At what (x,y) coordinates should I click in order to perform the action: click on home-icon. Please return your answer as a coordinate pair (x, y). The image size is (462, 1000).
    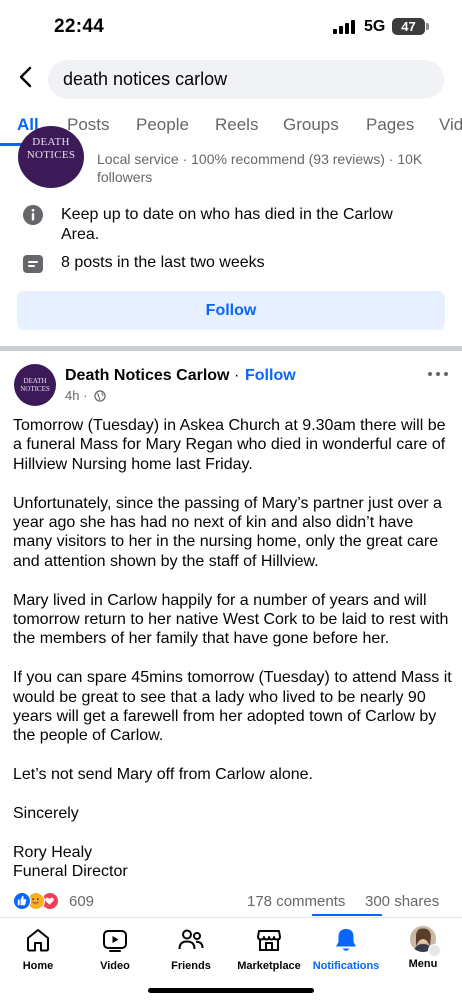
    Looking at the image, I should click on (38, 940).